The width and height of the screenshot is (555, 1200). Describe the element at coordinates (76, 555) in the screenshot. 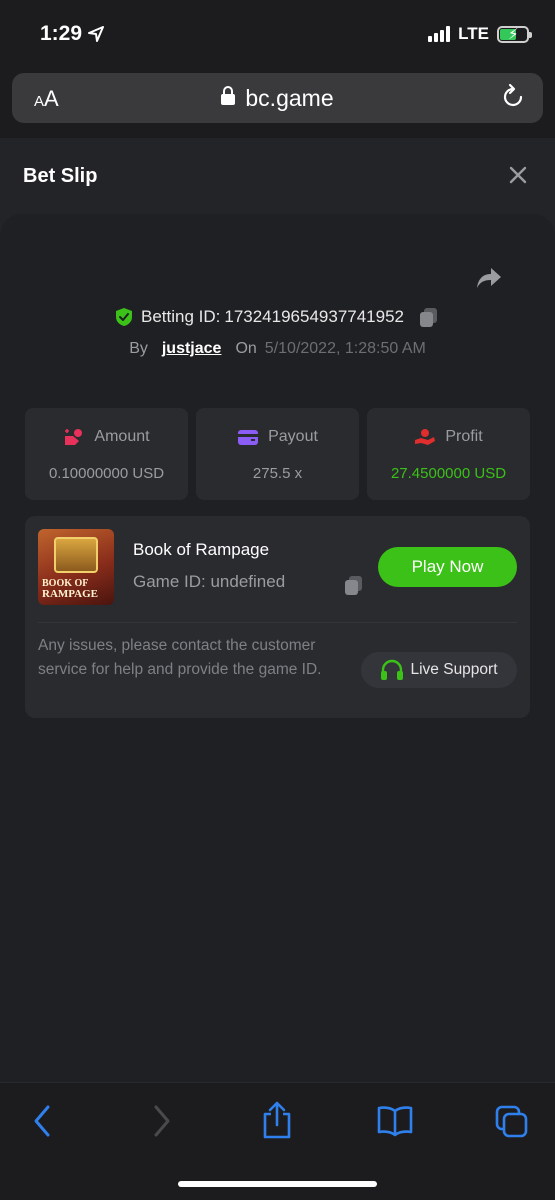

I see `book-icon` at that location.